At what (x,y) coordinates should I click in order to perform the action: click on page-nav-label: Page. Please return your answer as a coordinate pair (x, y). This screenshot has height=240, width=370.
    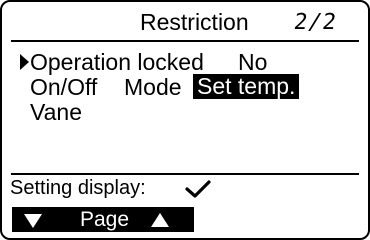
    Looking at the image, I should click on (105, 219).